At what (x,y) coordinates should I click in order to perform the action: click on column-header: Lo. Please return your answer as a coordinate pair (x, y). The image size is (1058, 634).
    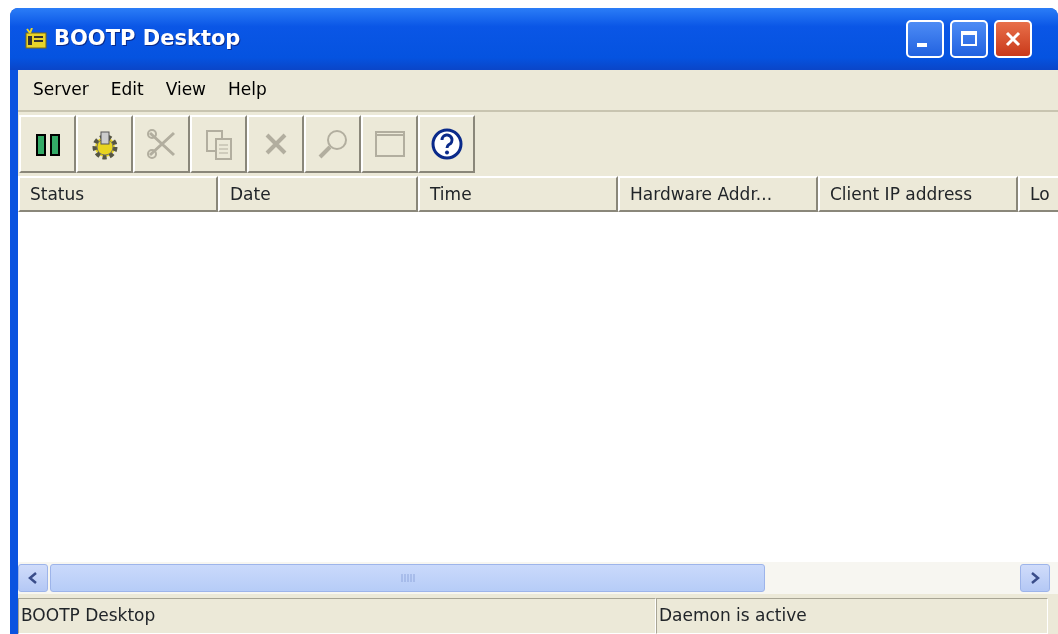
    Looking at the image, I should click on (1038, 194).